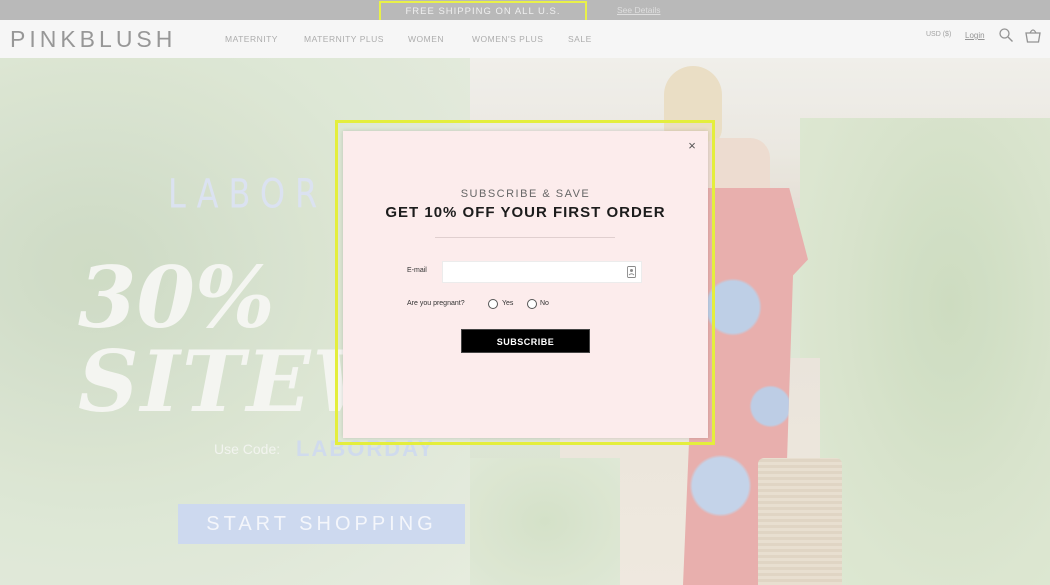 This screenshot has height=585, width=1050. I want to click on hero-foliage-center, so click(545, 521).